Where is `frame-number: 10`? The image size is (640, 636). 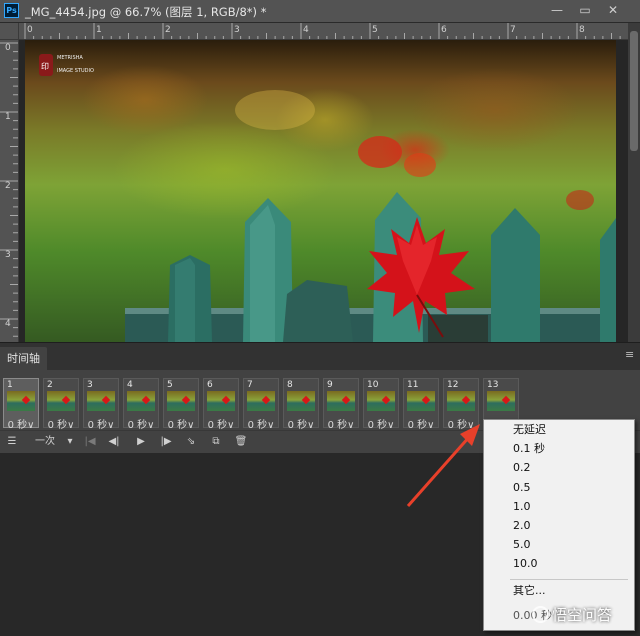
frame-number: 10 is located at coordinates (373, 385).